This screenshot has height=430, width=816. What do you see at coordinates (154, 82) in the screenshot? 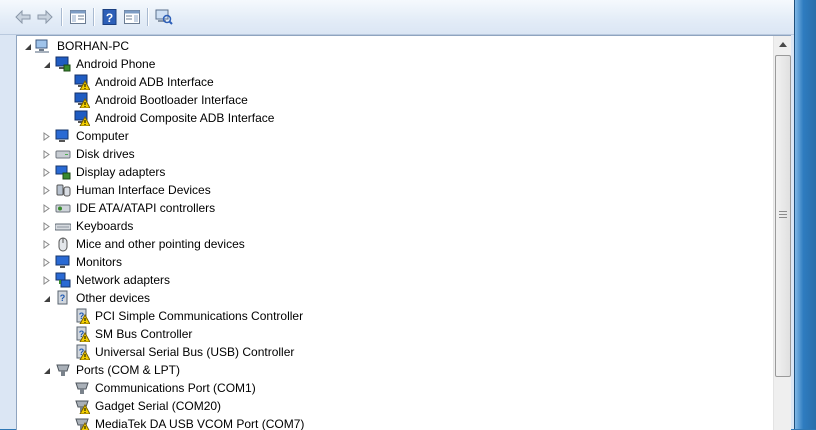
I see `tree-node-label: Android ADB Interface` at bounding box center [154, 82].